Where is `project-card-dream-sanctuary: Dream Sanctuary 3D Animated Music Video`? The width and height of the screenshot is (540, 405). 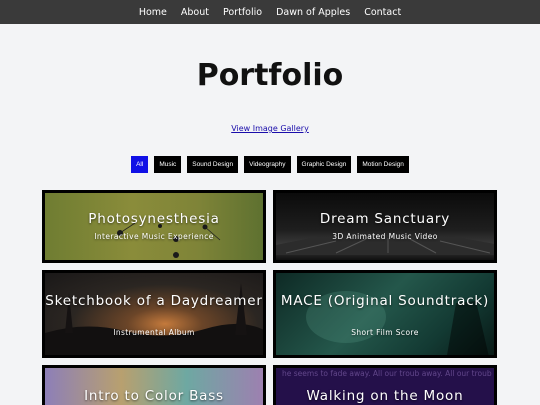
project-card-dream-sanctuary: Dream Sanctuary 3D Animated Music Video is located at coordinates (385, 226).